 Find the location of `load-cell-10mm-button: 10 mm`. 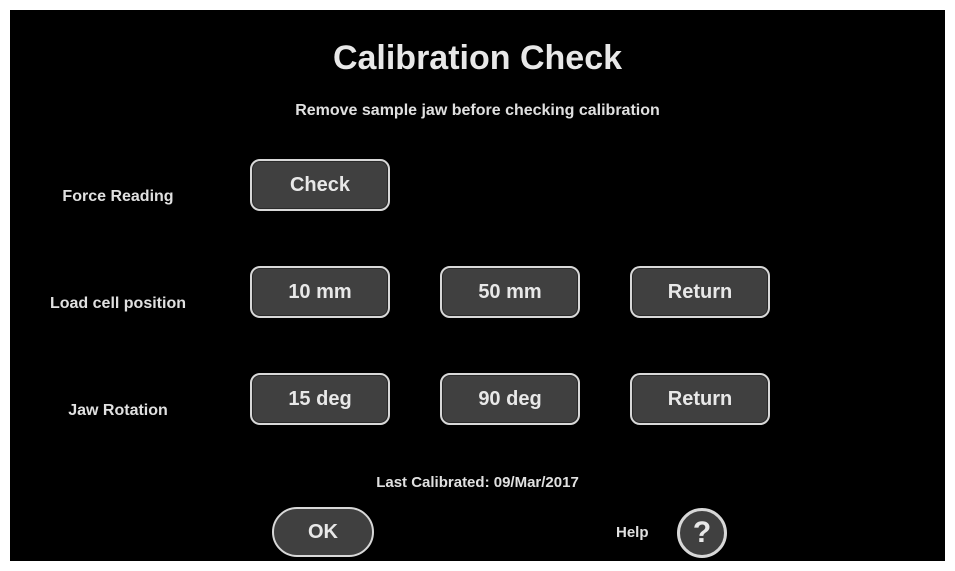

load-cell-10mm-button: 10 mm is located at coordinates (320, 292).